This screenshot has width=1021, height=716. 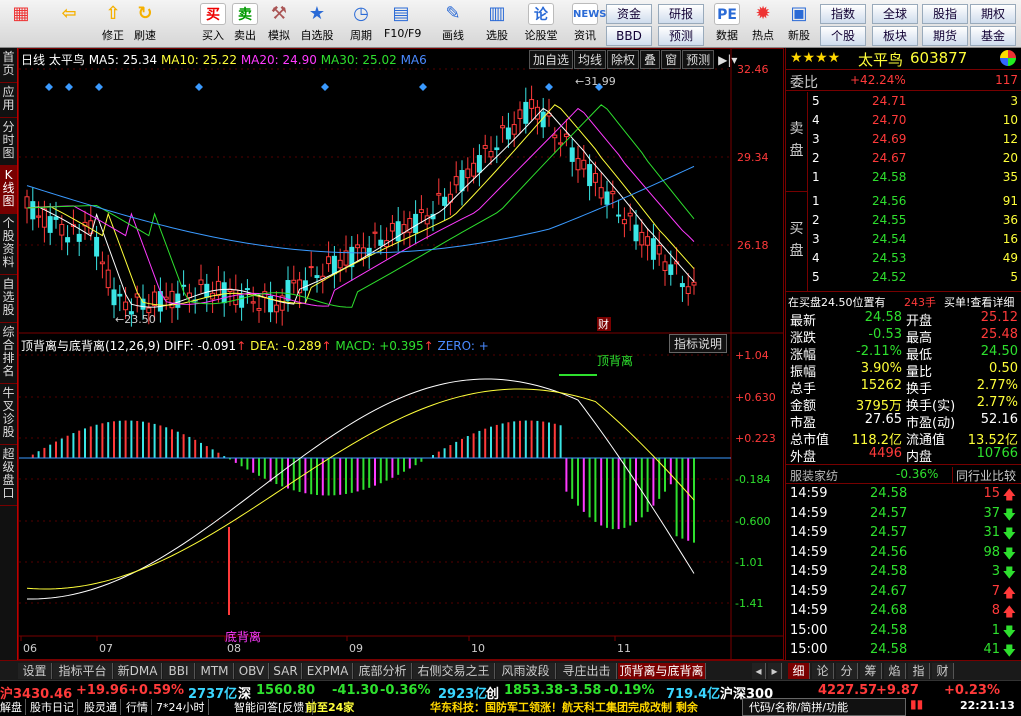 What do you see at coordinates (8, 414) in the screenshot?
I see `side-tab-牛叉诊股: 牛叉诊股` at bounding box center [8, 414].